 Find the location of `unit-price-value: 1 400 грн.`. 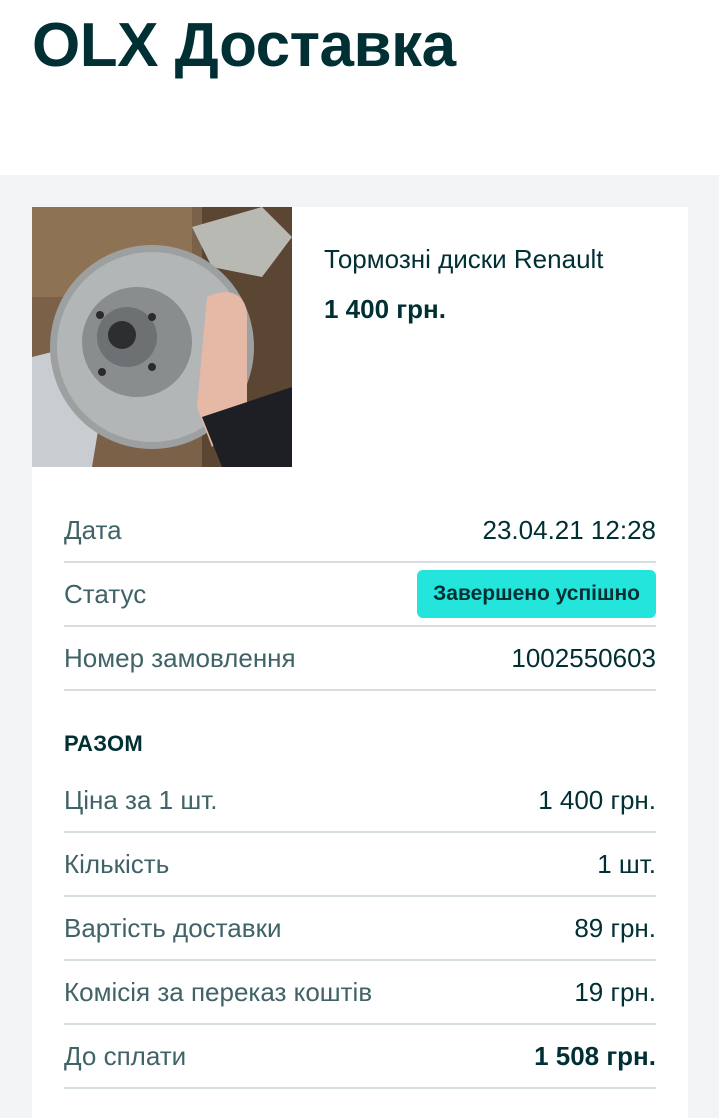

unit-price-value: 1 400 грн. is located at coordinates (597, 799).